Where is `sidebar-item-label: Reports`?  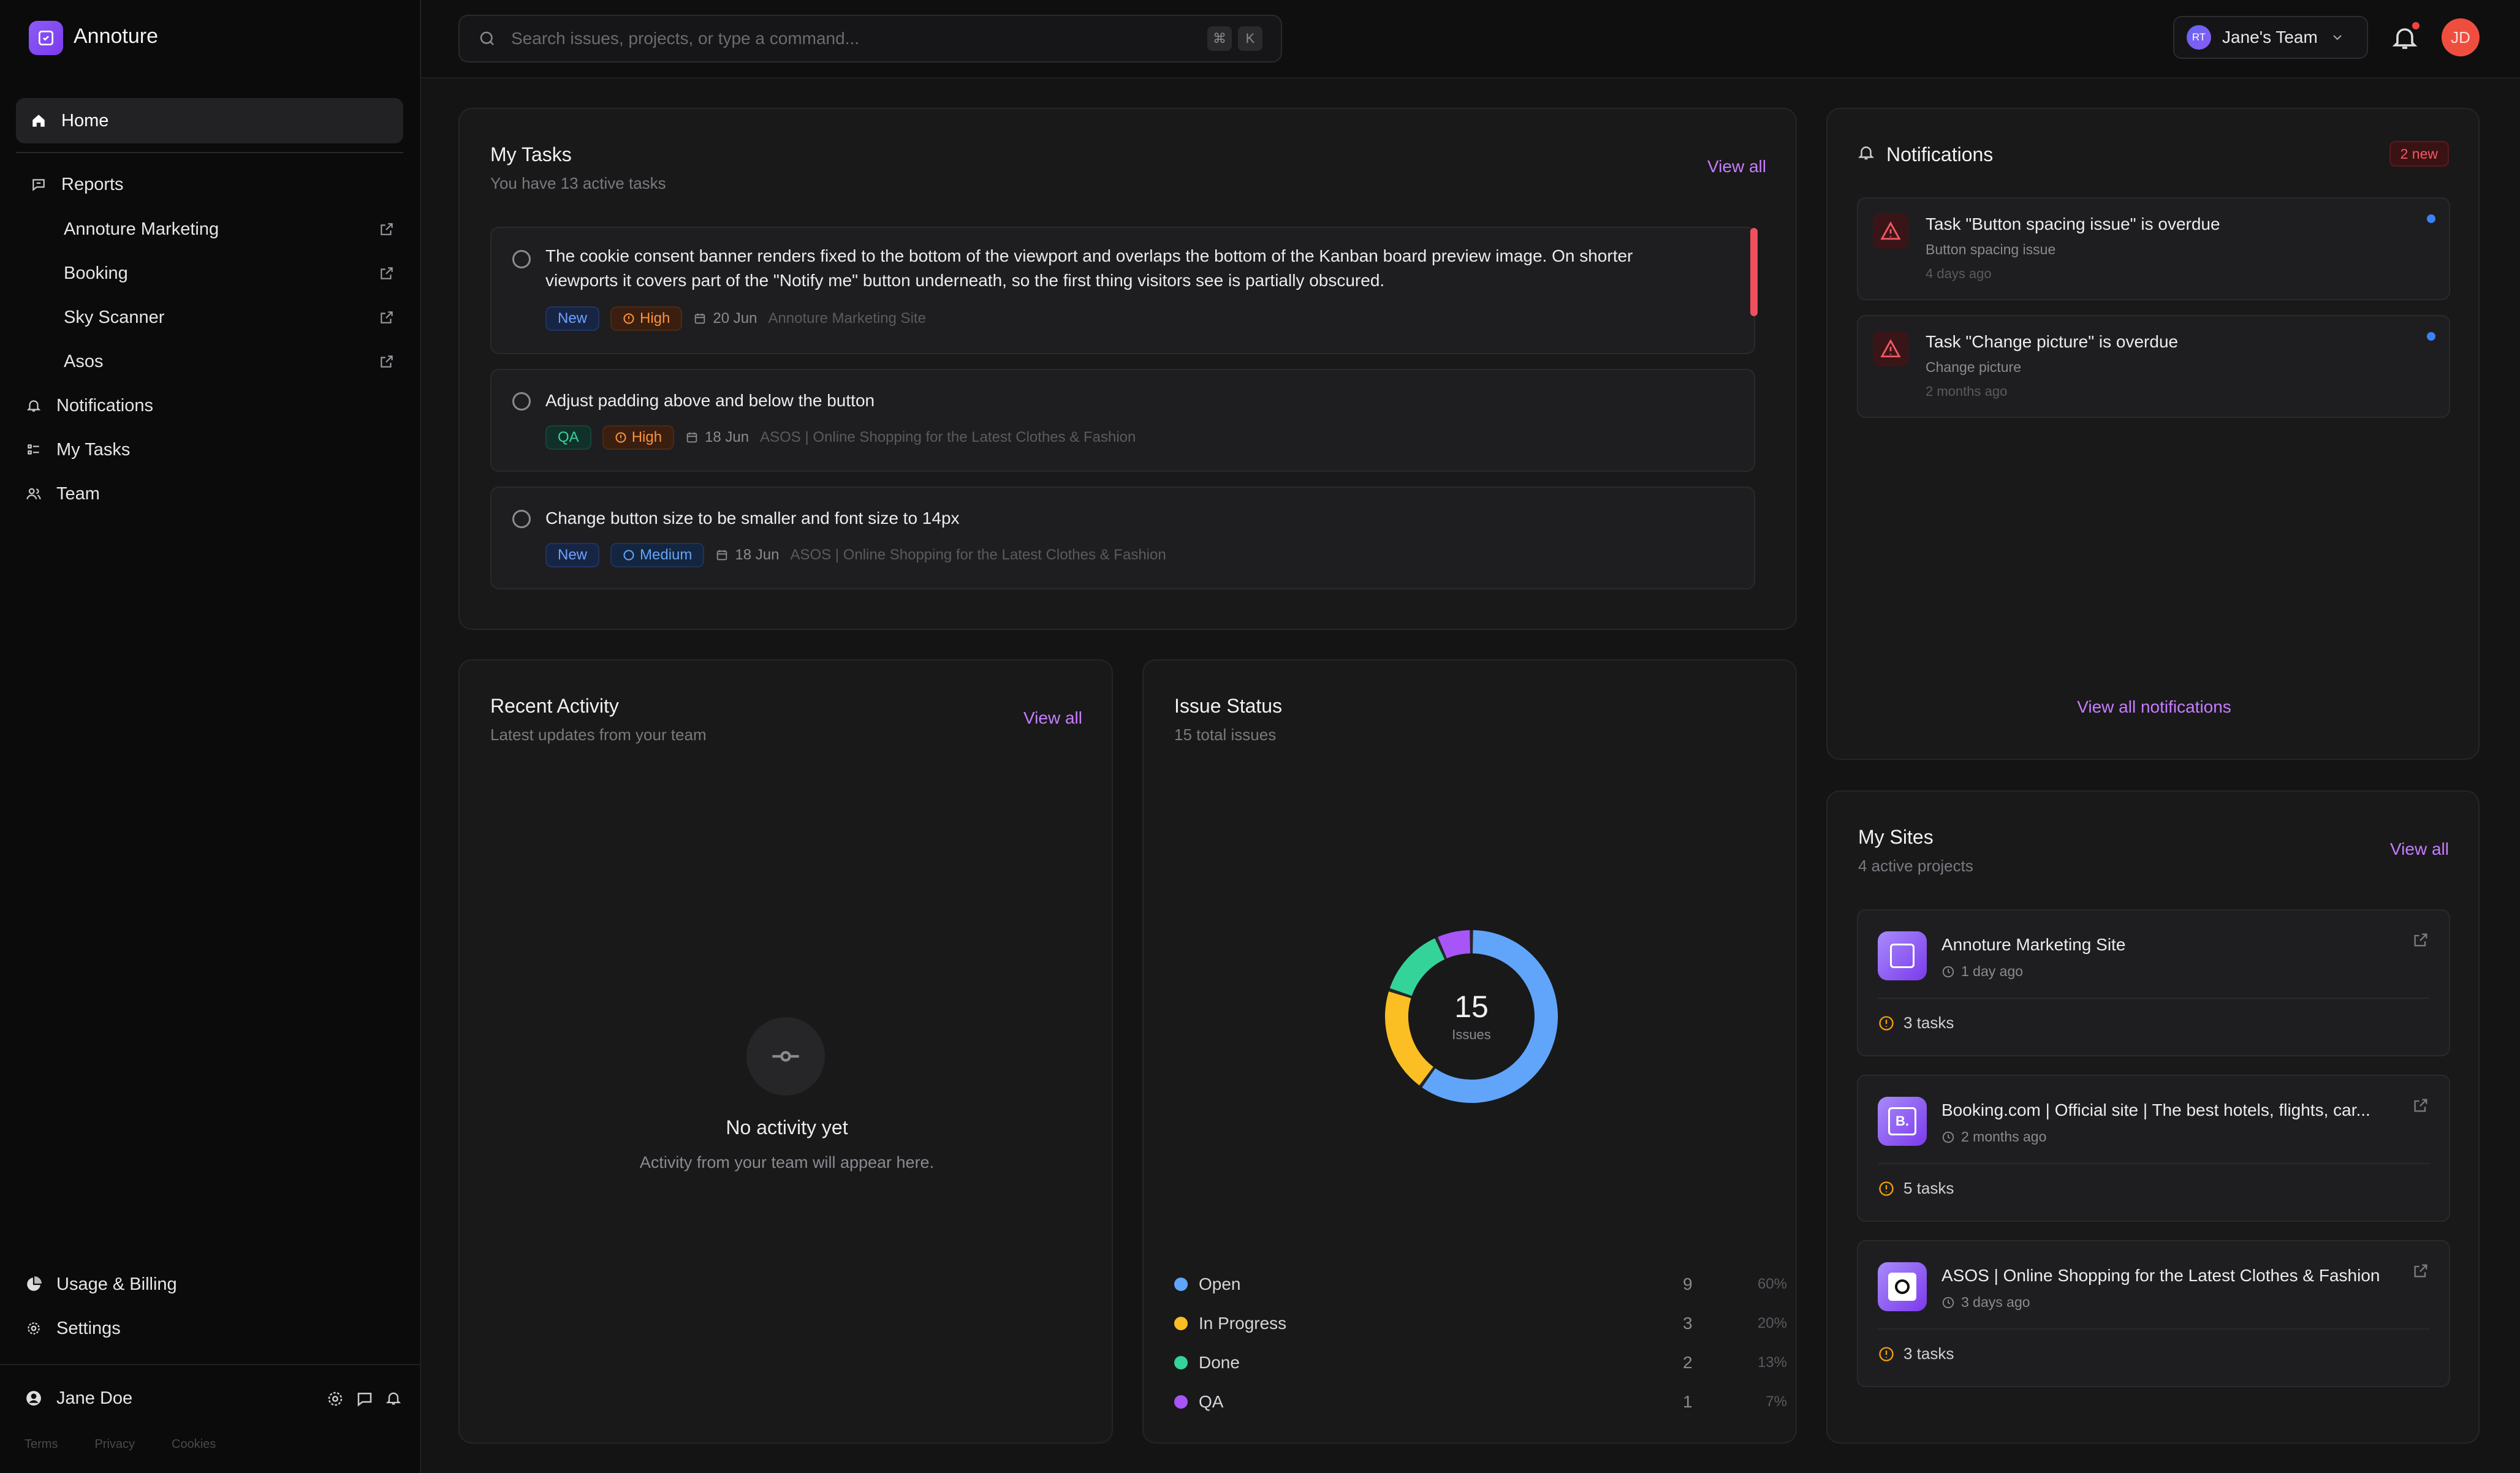
sidebar-item-label: Reports is located at coordinates (92, 184).